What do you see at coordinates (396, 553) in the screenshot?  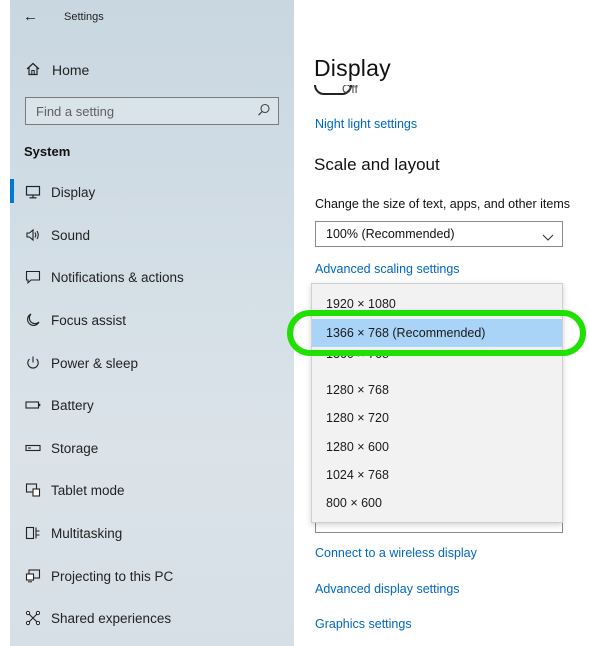 I see `wireless-display-link: Connect to a wireless display` at bounding box center [396, 553].